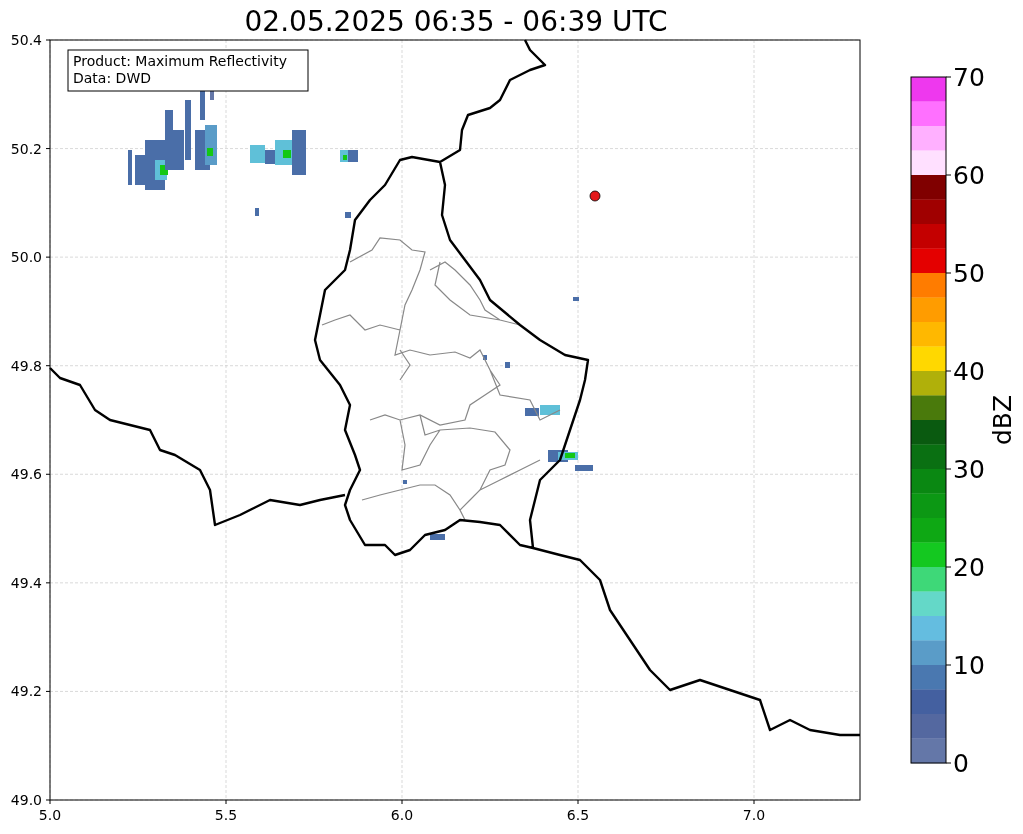 Image resolution: width=1023 pixels, height=834 pixels. What do you see at coordinates (26, 257) in the screenshot?
I see `y-tick-label: 50.0` at bounding box center [26, 257].